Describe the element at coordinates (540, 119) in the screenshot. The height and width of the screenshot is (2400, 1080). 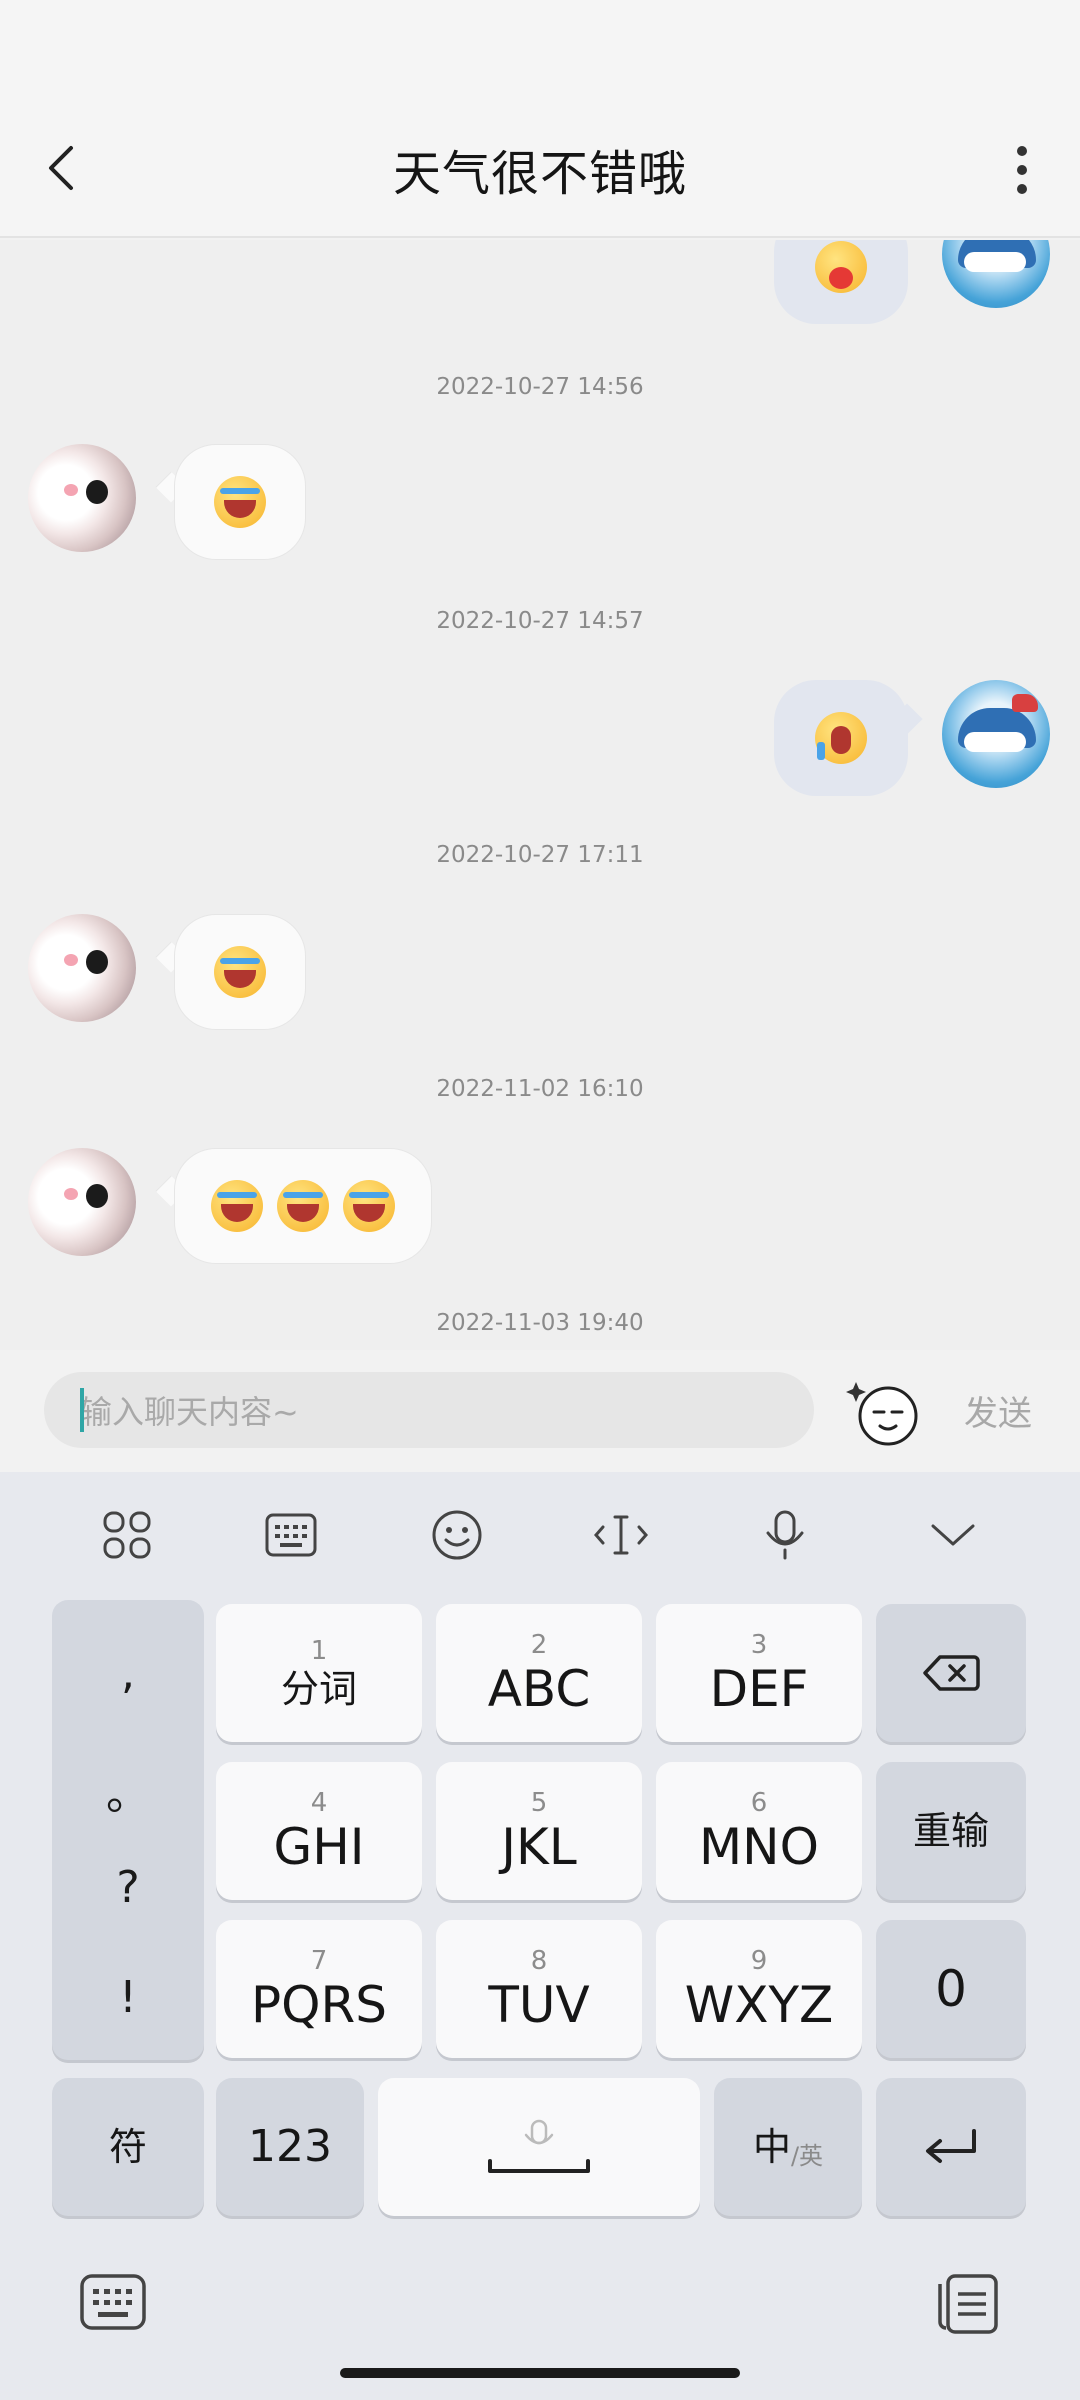
I see `chat-header: 天气很不错哦` at that location.